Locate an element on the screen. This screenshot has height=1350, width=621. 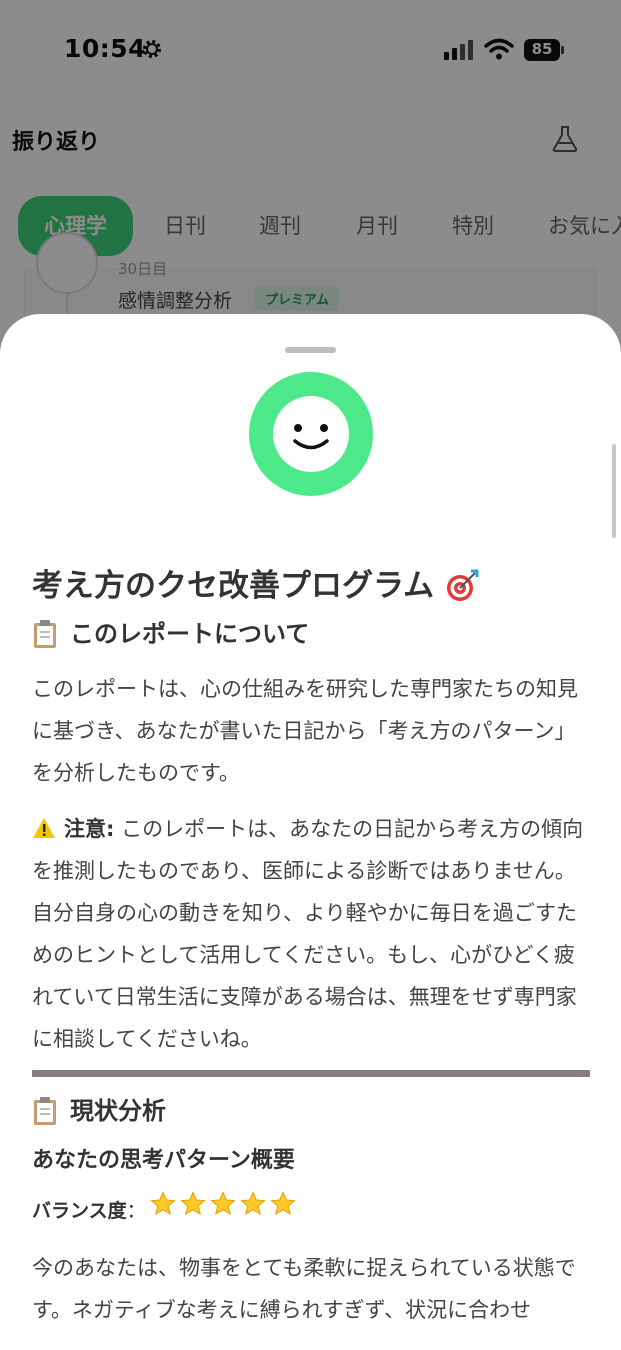
scrollbar is located at coordinates (614, 491).